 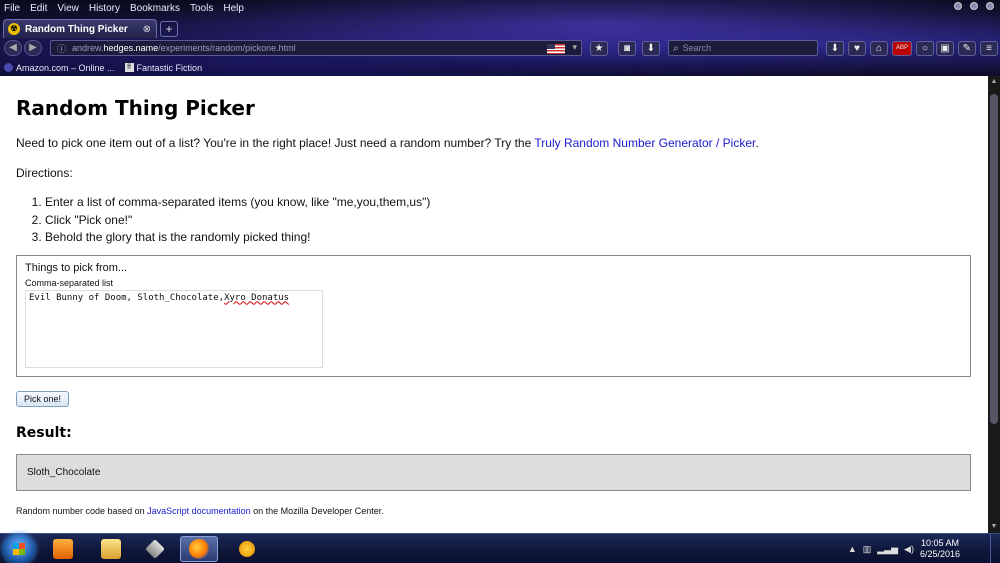 I want to click on chat-icon: ○, so click(x=925, y=48).